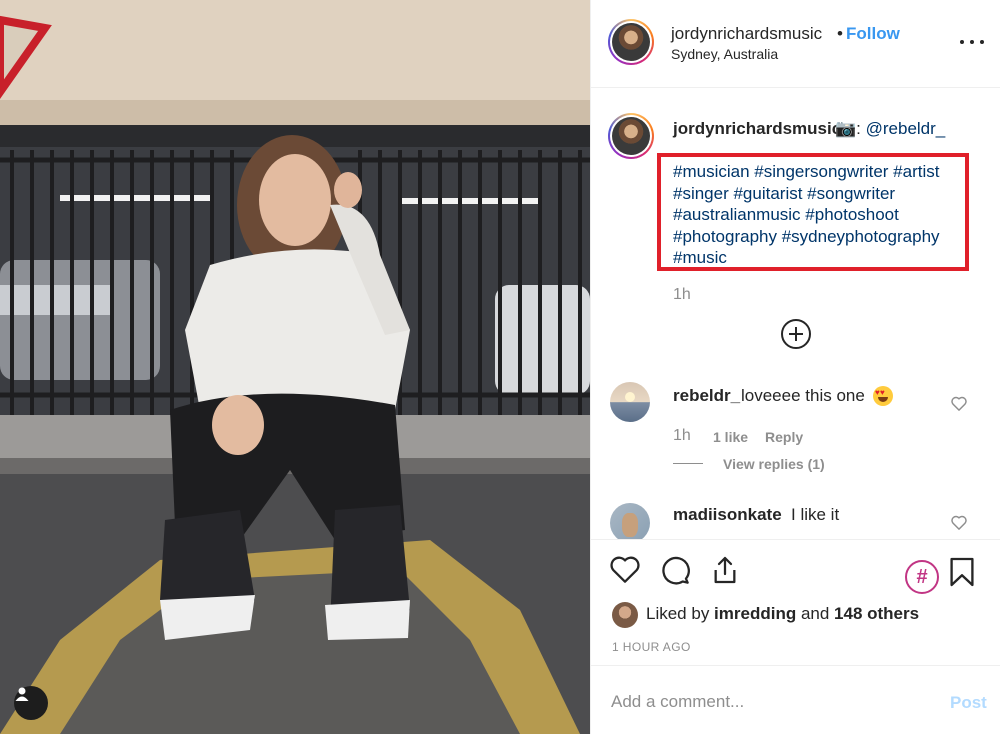  What do you see at coordinates (724, 54) in the screenshot?
I see `post-location: Sydney, Australia` at bounding box center [724, 54].